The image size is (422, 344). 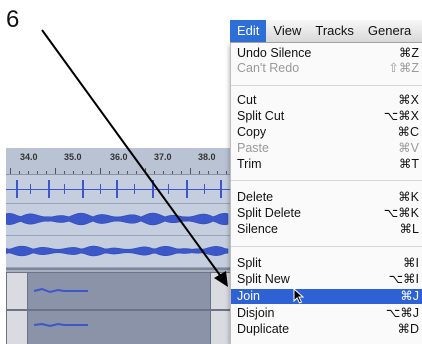 What do you see at coordinates (249, 164) in the screenshot?
I see `menu-item-label: Trim` at bounding box center [249, 164].